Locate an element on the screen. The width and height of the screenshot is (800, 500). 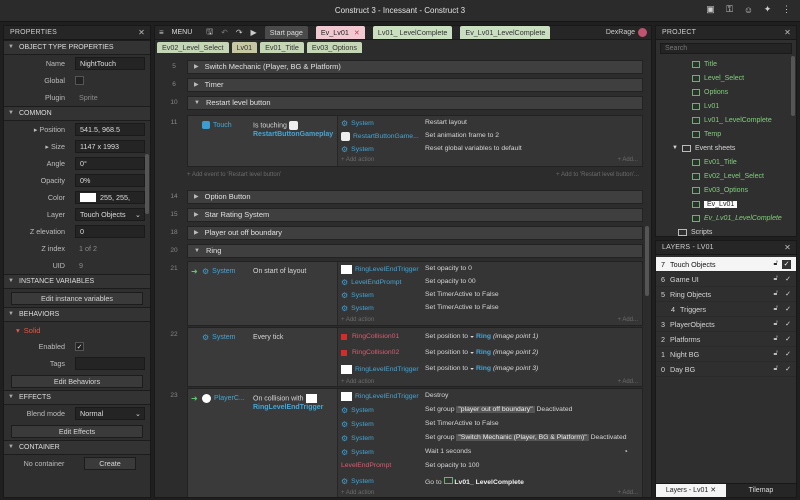
redo-icon: ↷ is located at coordinates (239, 32).